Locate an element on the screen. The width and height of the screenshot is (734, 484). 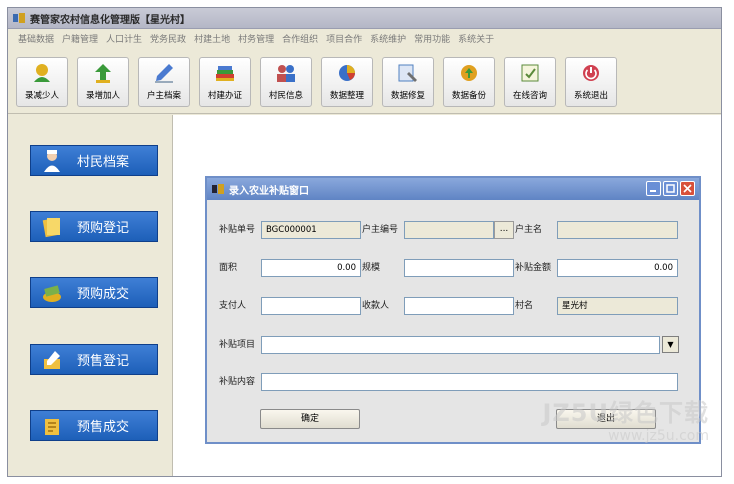
watermark: JZ5U绿色下载 www.jz5u.com is located at coordinates (625, 418).